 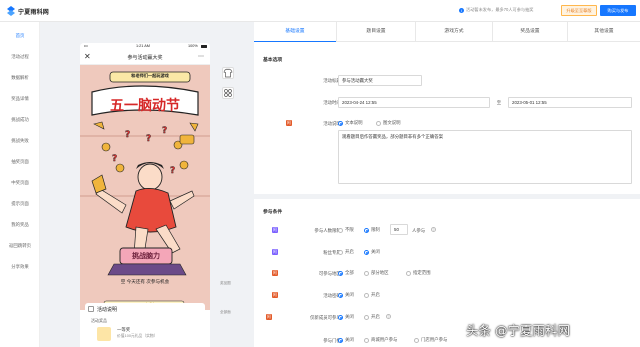 What do you see at coordinates (20, 162) in the screenshot?
I see `sidebar-item-draw-page: 抽奖页面` at bounding box center [20, 162].